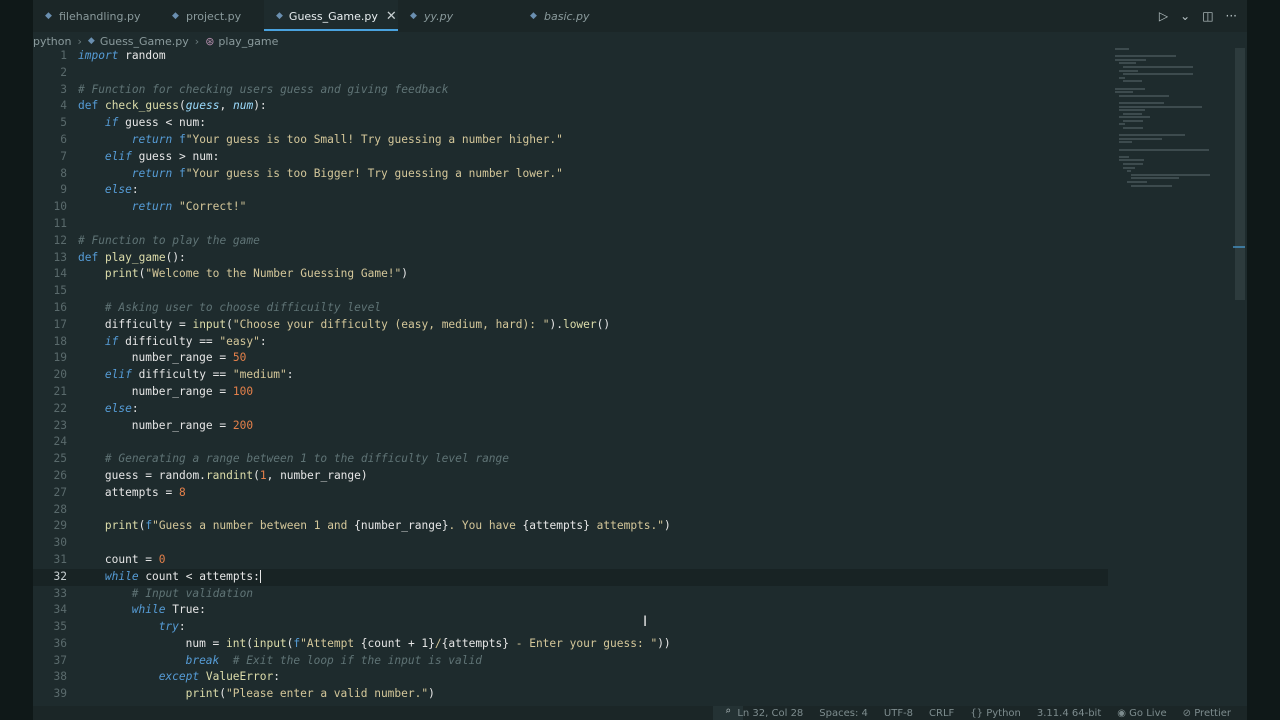 This screenshot has width=1280, height=720. What do you see at coordinates (60, 643) in the screenshot?
I see `line-number: 36` at bounding box center [60, 643].